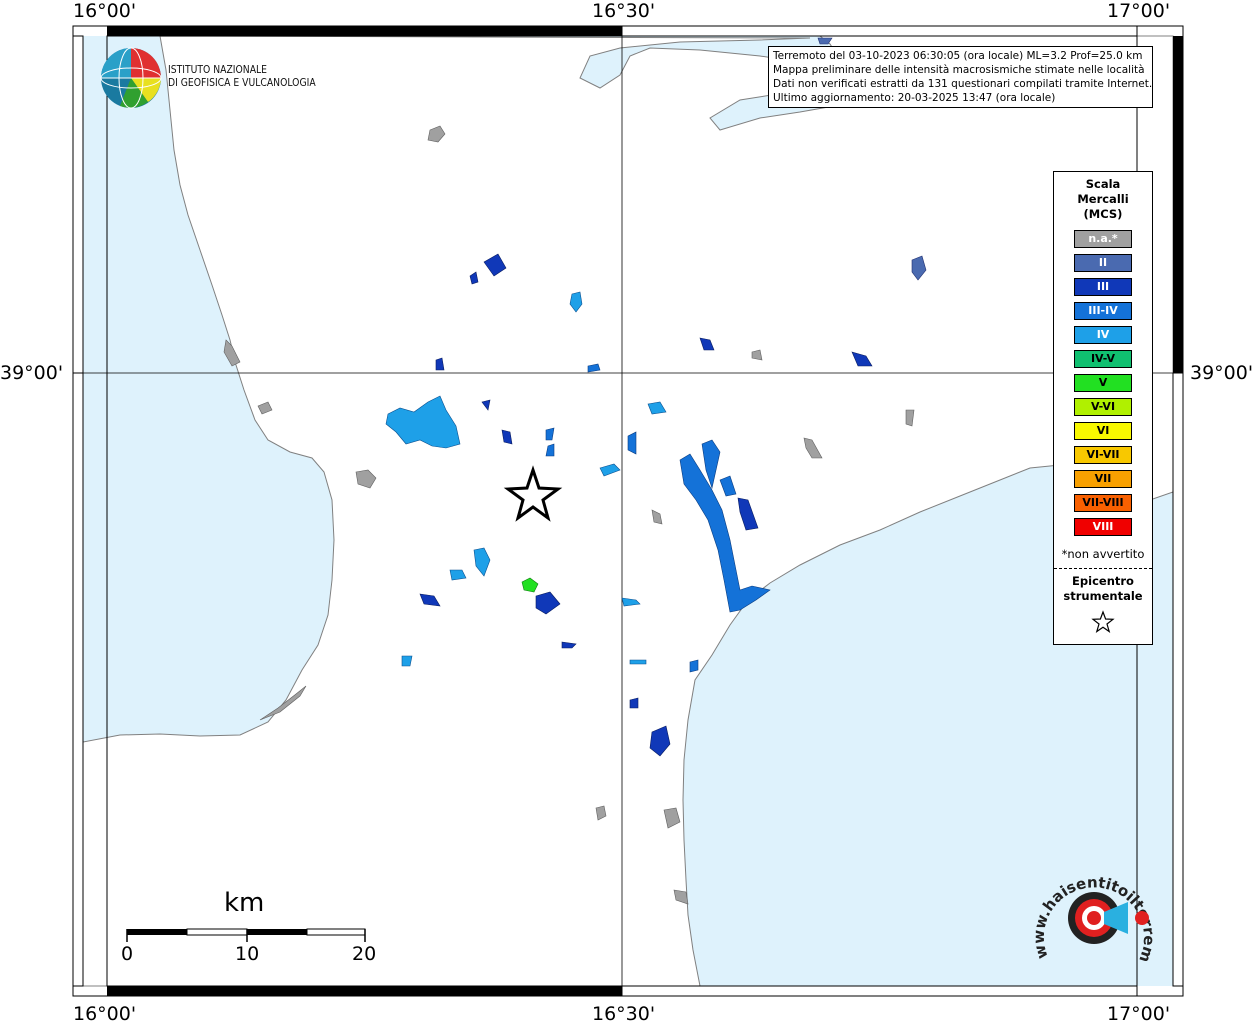  Describe the element at coordinates (879, 991) in the screenshot. I see `border-bottom-seg2` at that location.